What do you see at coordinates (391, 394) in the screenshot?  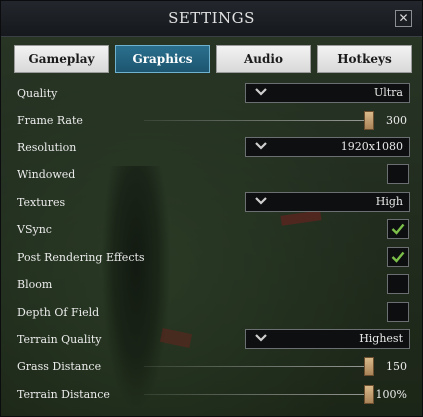 I see `terrain-distance-value: 100%` at bounding box center [391, 394].